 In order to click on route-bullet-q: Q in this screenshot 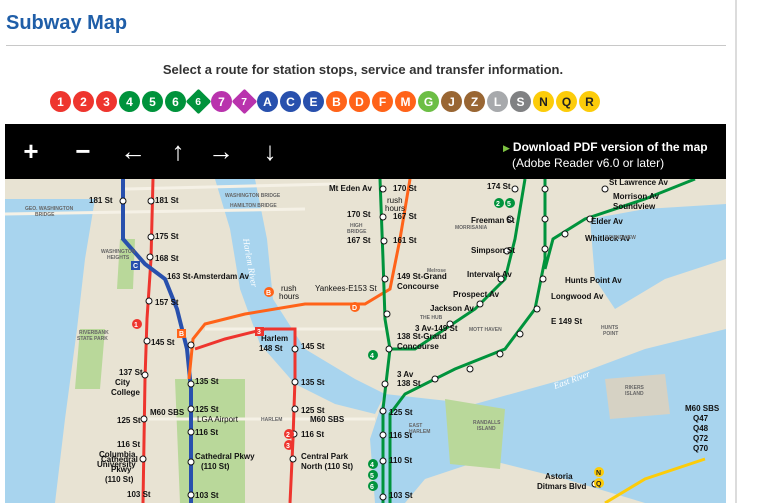, I will do `click(566, 101)`.